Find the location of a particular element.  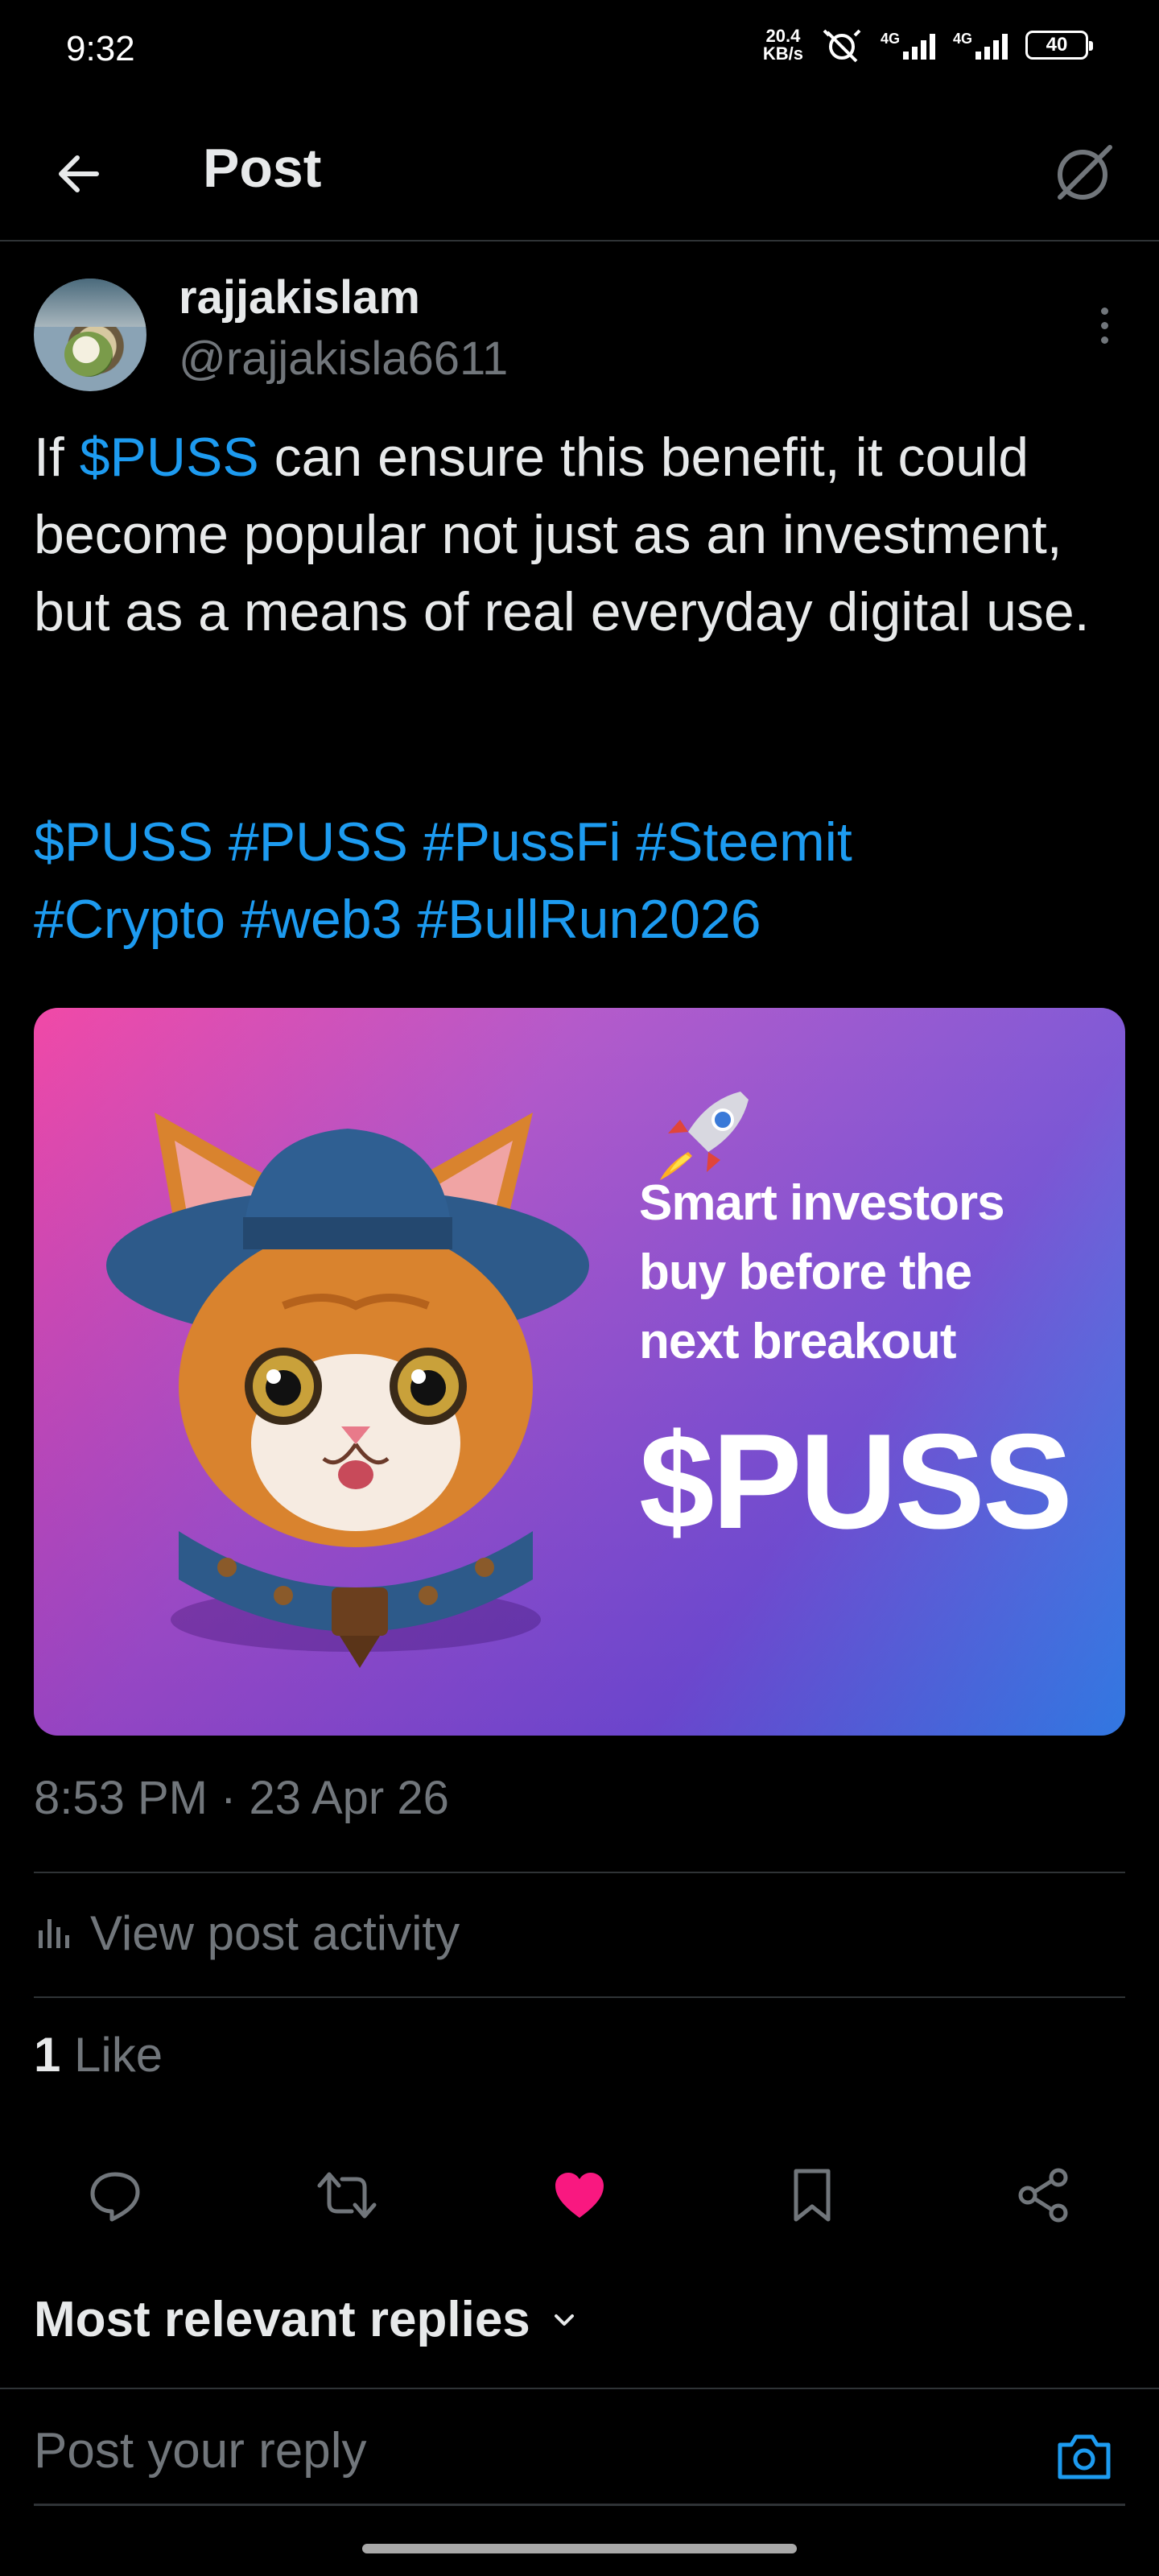

like-count-number: 1 is located at coordinates (47, 2055).